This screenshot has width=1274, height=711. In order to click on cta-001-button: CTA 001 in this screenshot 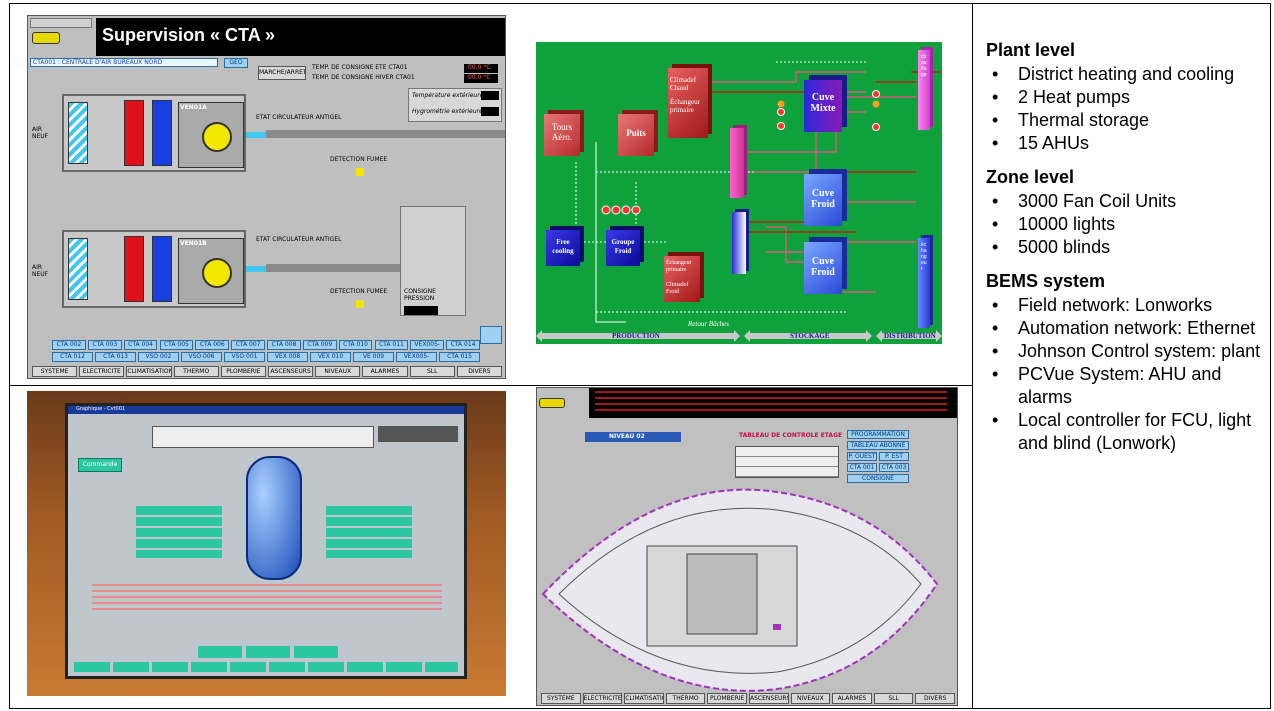, I will do `click(862, 467)`.